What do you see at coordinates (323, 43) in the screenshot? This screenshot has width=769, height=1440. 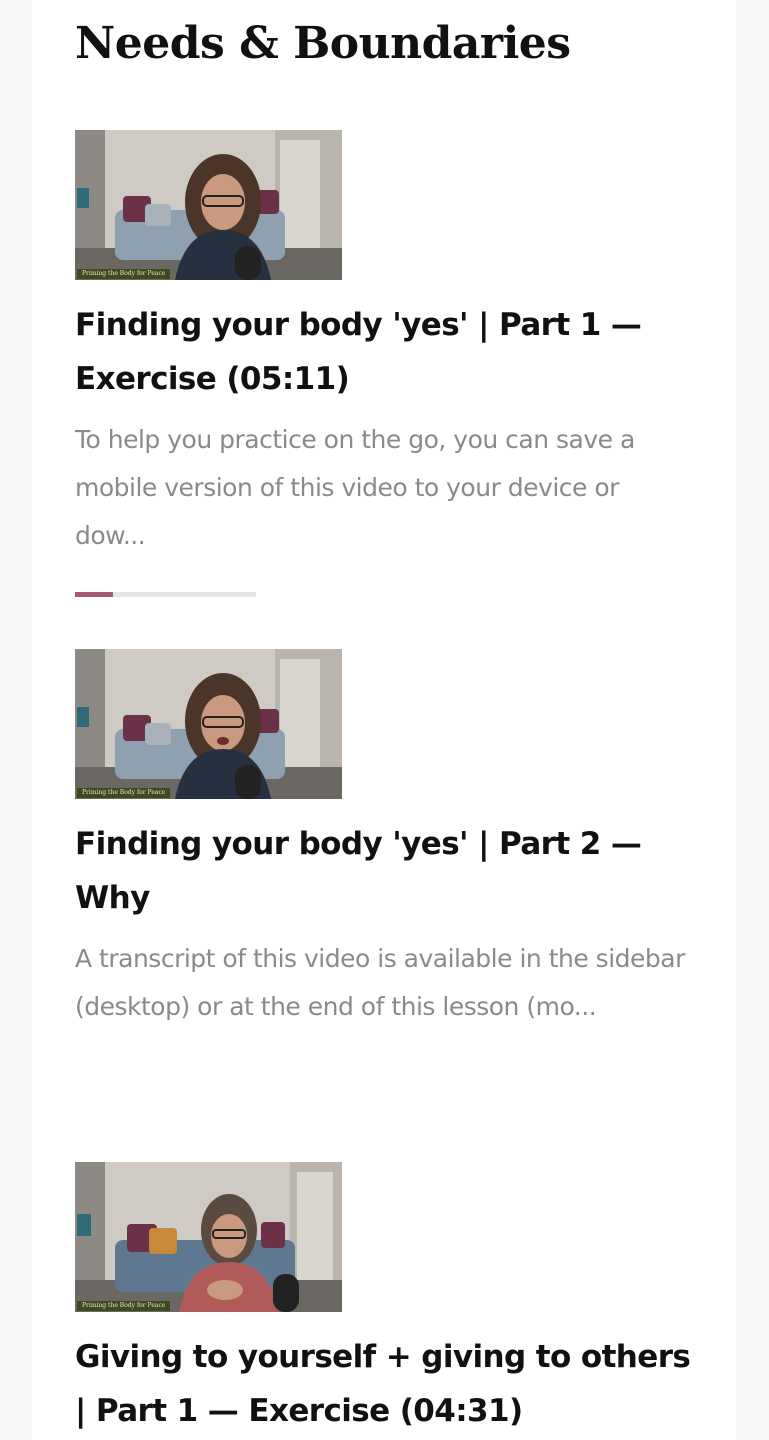 I see `section-title: Needs & Boundaries` at bounding box center [323, 43].